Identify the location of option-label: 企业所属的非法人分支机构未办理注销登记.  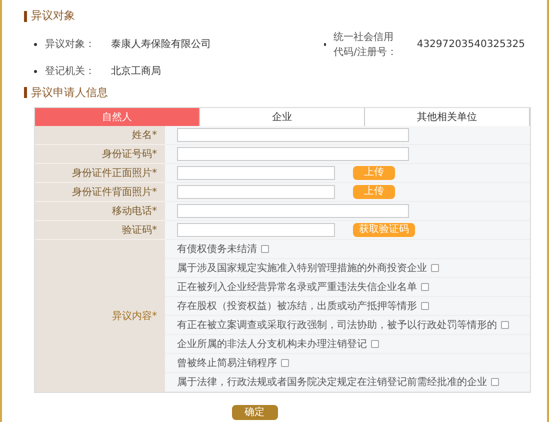
(272, 345).